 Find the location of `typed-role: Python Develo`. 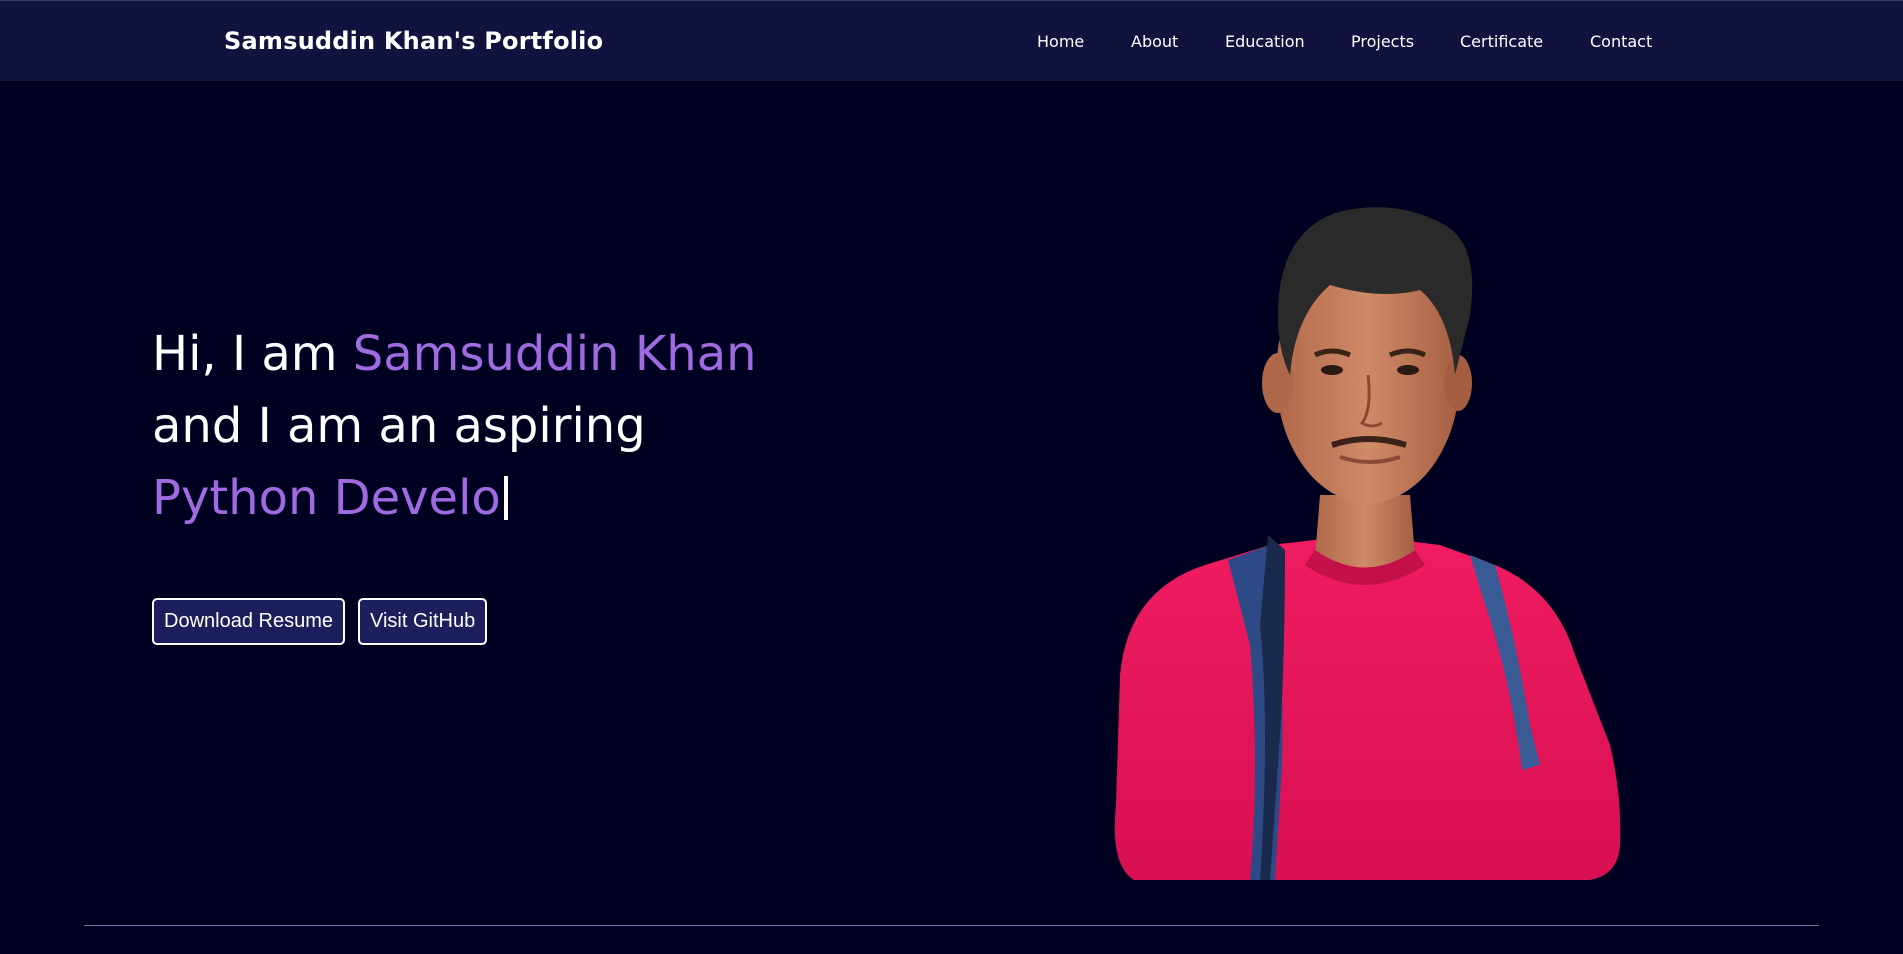

typed-role: Python Develo is located at coordinates (326, 498).